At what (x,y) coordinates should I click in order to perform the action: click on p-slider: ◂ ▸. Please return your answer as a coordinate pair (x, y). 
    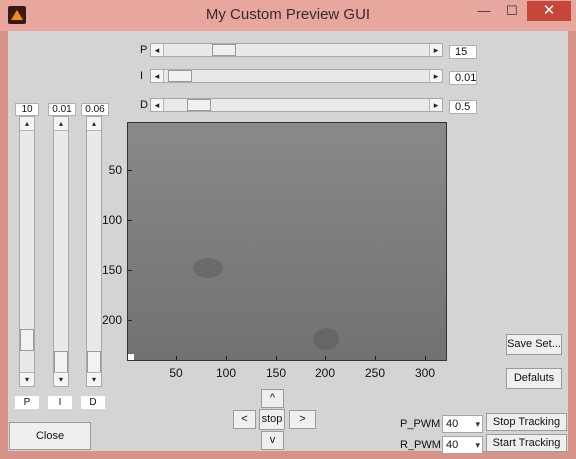
    Looking at the image, I should click on (296, 50).